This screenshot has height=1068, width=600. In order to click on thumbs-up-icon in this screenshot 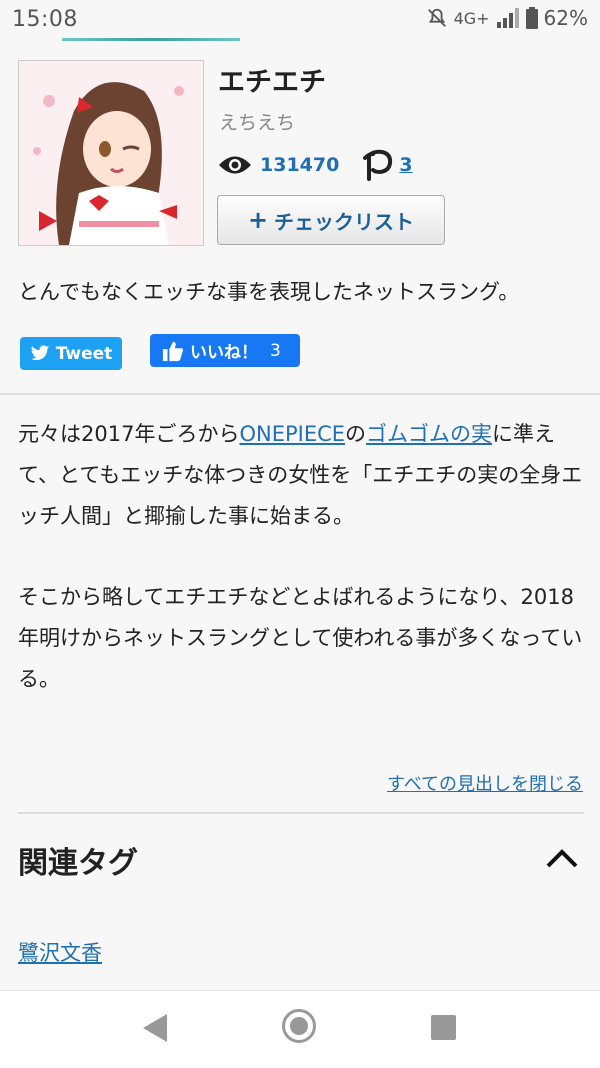, I will do `click(173, 351)`.